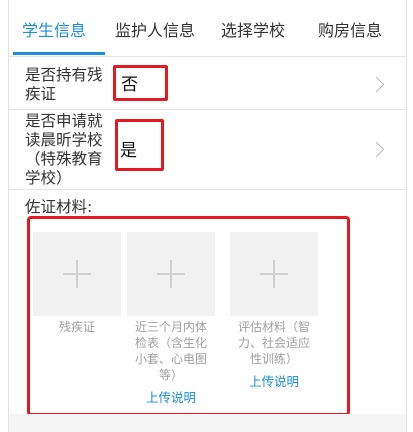  Describe the element at coordinates (207, 83) in the screenshot. I see `disability-certificate-row: 是否持有残 疾证 否` at that location.